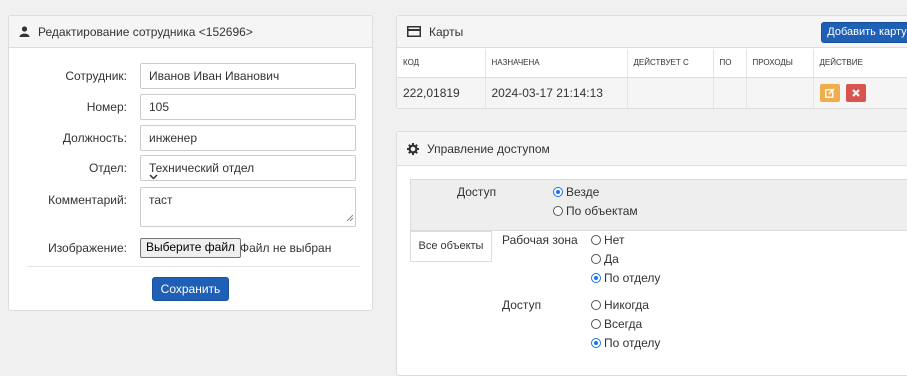 The height and width of the screenshot is (376, 907). Describe the element at coordinates (248, 76) in the screenshot. I see `employee-input: Иванов Иван Иванович` at that location.